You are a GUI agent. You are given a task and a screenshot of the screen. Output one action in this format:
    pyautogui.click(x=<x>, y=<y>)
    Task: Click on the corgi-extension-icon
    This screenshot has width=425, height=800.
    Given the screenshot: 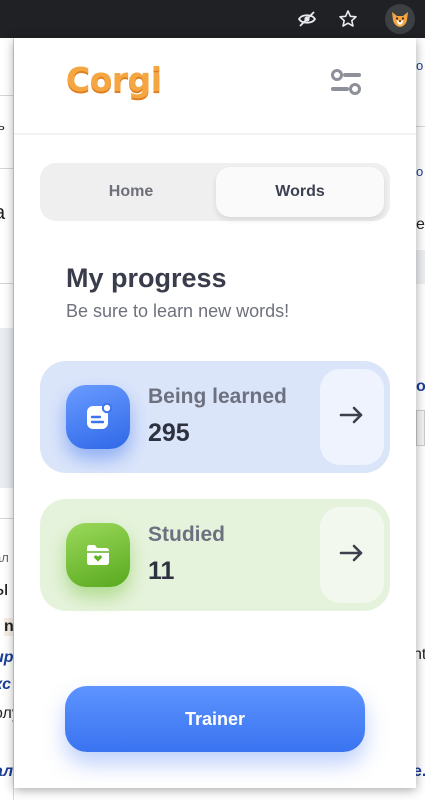 What is the action you would take?
    pyautogui.click(x=400, y=19)
    